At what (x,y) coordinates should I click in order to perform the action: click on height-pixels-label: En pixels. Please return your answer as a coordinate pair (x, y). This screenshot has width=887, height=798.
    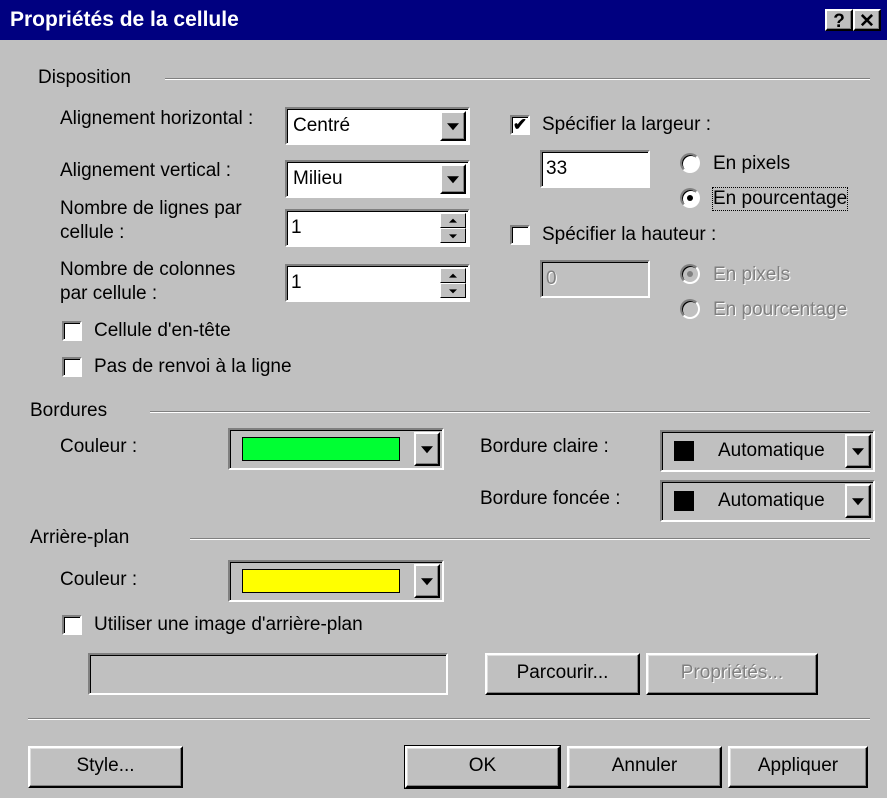
    Looking at the image, I should click on (752, 274).